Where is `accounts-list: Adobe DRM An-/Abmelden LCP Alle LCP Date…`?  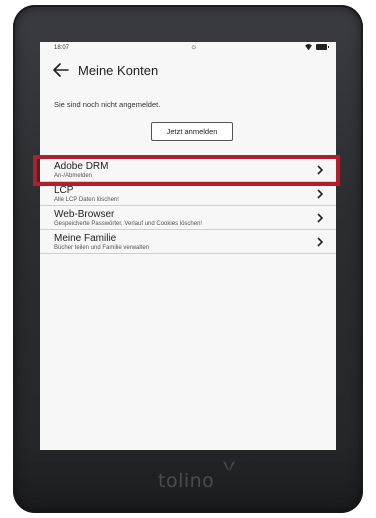
accounts-list: Adobe DRM An-/Abmelden LCP Alle LCP Date… is located at coordinates (188, 206).